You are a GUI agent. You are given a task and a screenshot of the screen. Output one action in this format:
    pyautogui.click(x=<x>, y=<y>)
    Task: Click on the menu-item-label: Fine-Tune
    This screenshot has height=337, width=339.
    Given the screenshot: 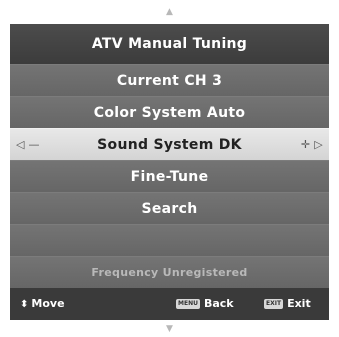 What is the action you would take?
    pyautogui.click(x=169, y=177)
    